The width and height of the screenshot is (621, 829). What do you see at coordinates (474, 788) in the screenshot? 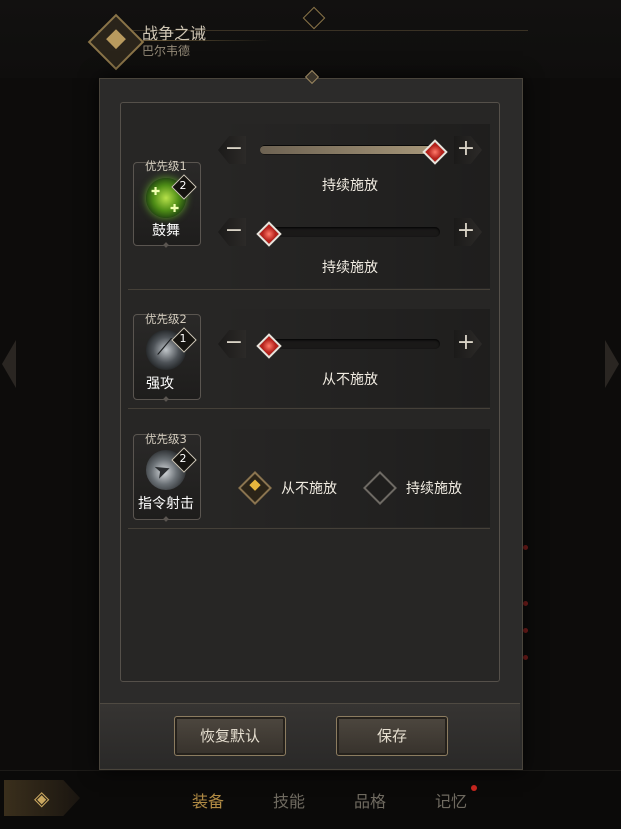
I see `notification-dot` at bounding box center [474, 788].